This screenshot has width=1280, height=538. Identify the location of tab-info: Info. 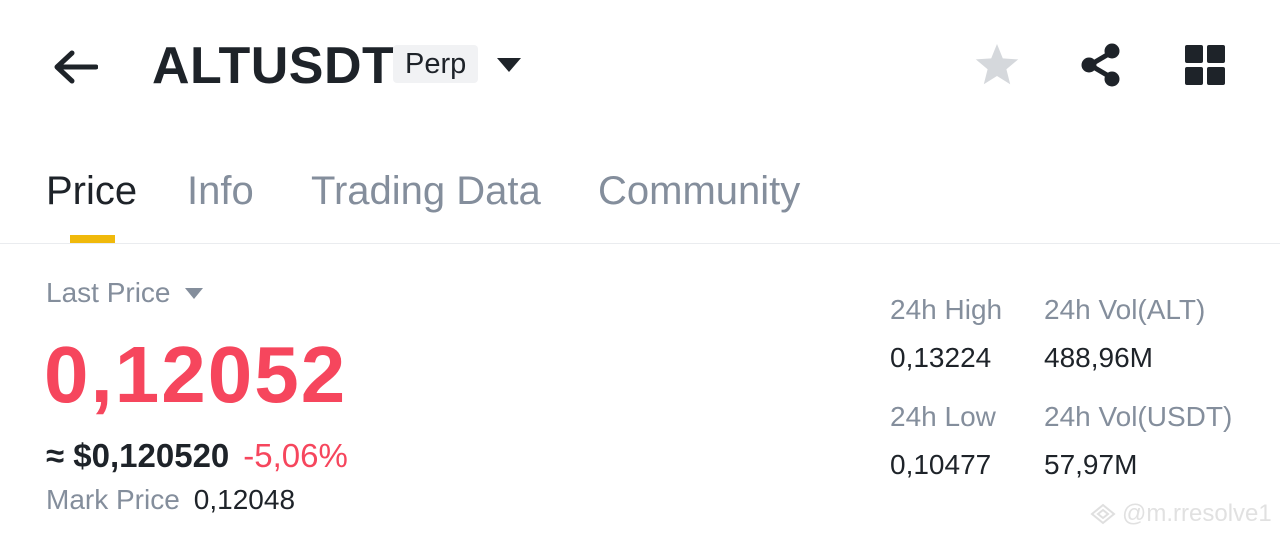
(220, 191).